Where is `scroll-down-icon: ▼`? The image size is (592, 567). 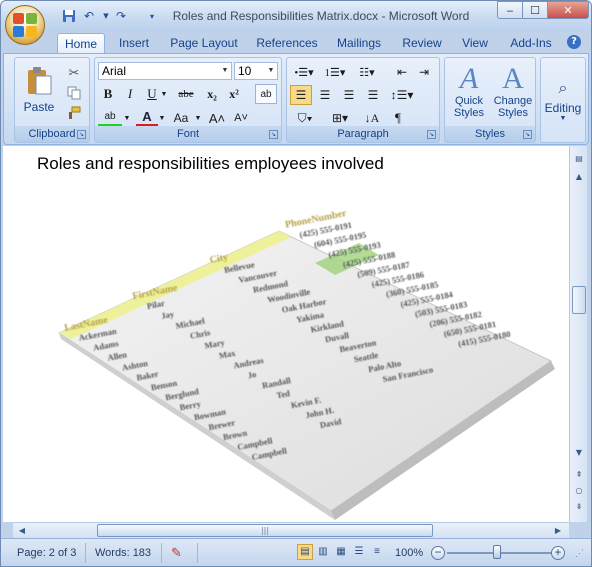 scroll-down-icon: ▼ is located at coordinates (579, 453).